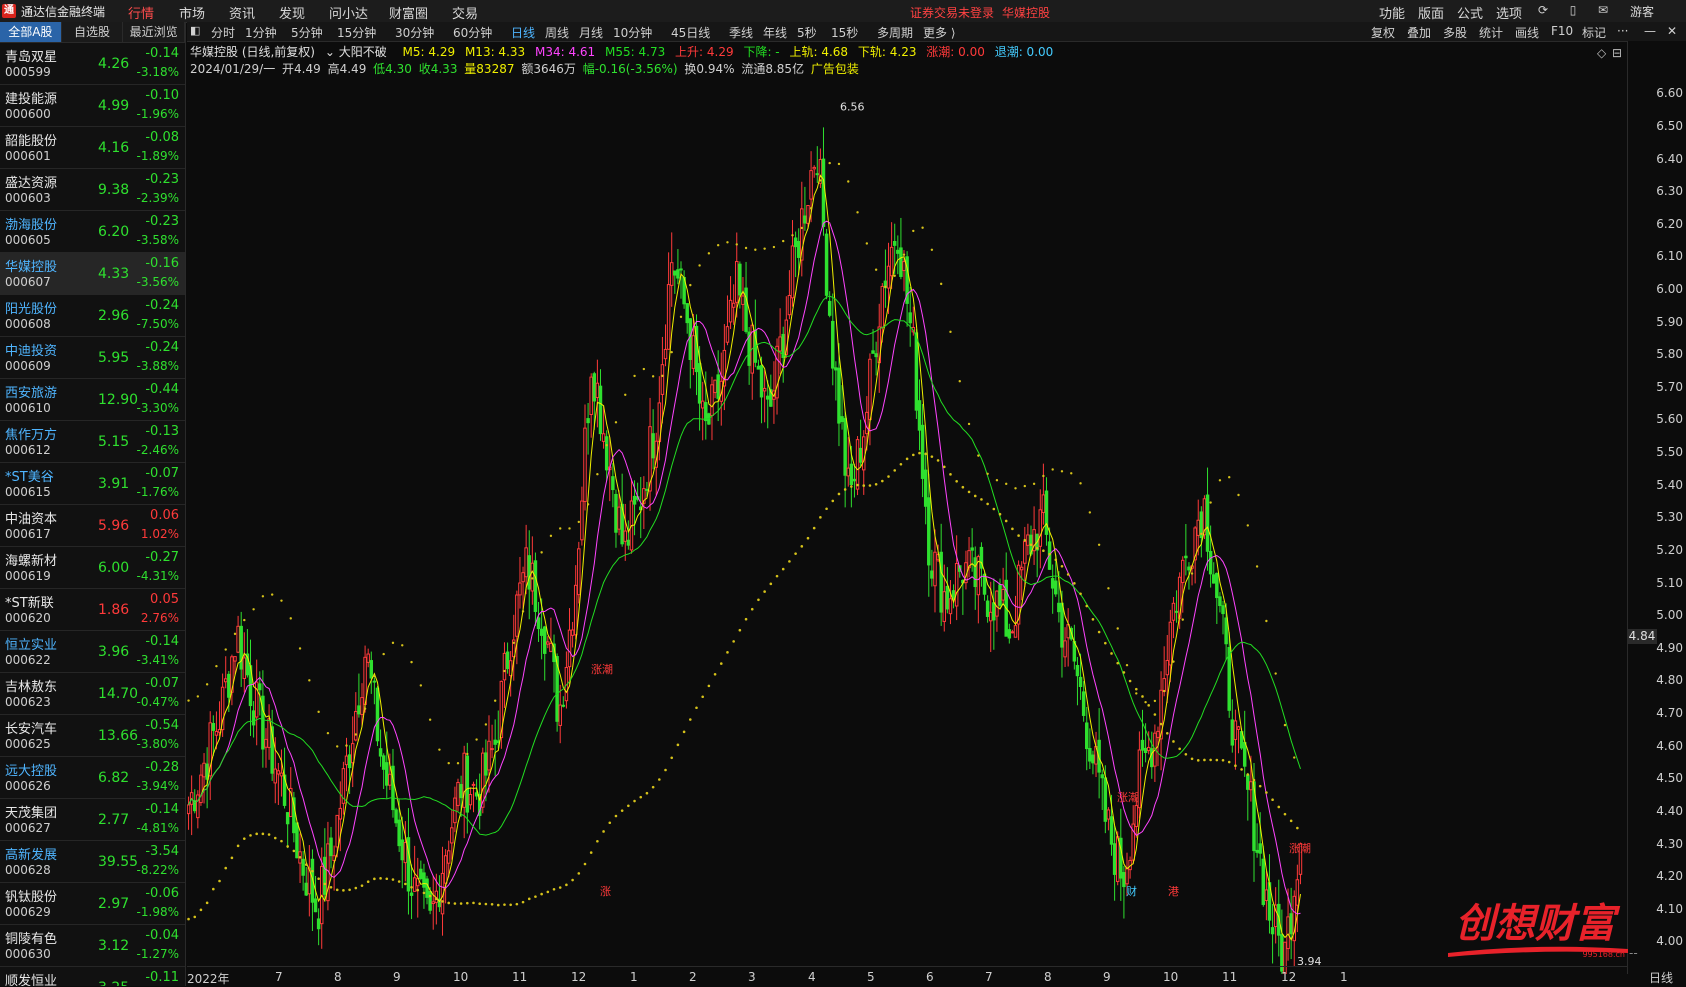  Describe the element at coordinates (92, 316) in the screenshot. I see `stock-row: 阳光股份 000608 2.96 -0.24 -7.50%` at that location.